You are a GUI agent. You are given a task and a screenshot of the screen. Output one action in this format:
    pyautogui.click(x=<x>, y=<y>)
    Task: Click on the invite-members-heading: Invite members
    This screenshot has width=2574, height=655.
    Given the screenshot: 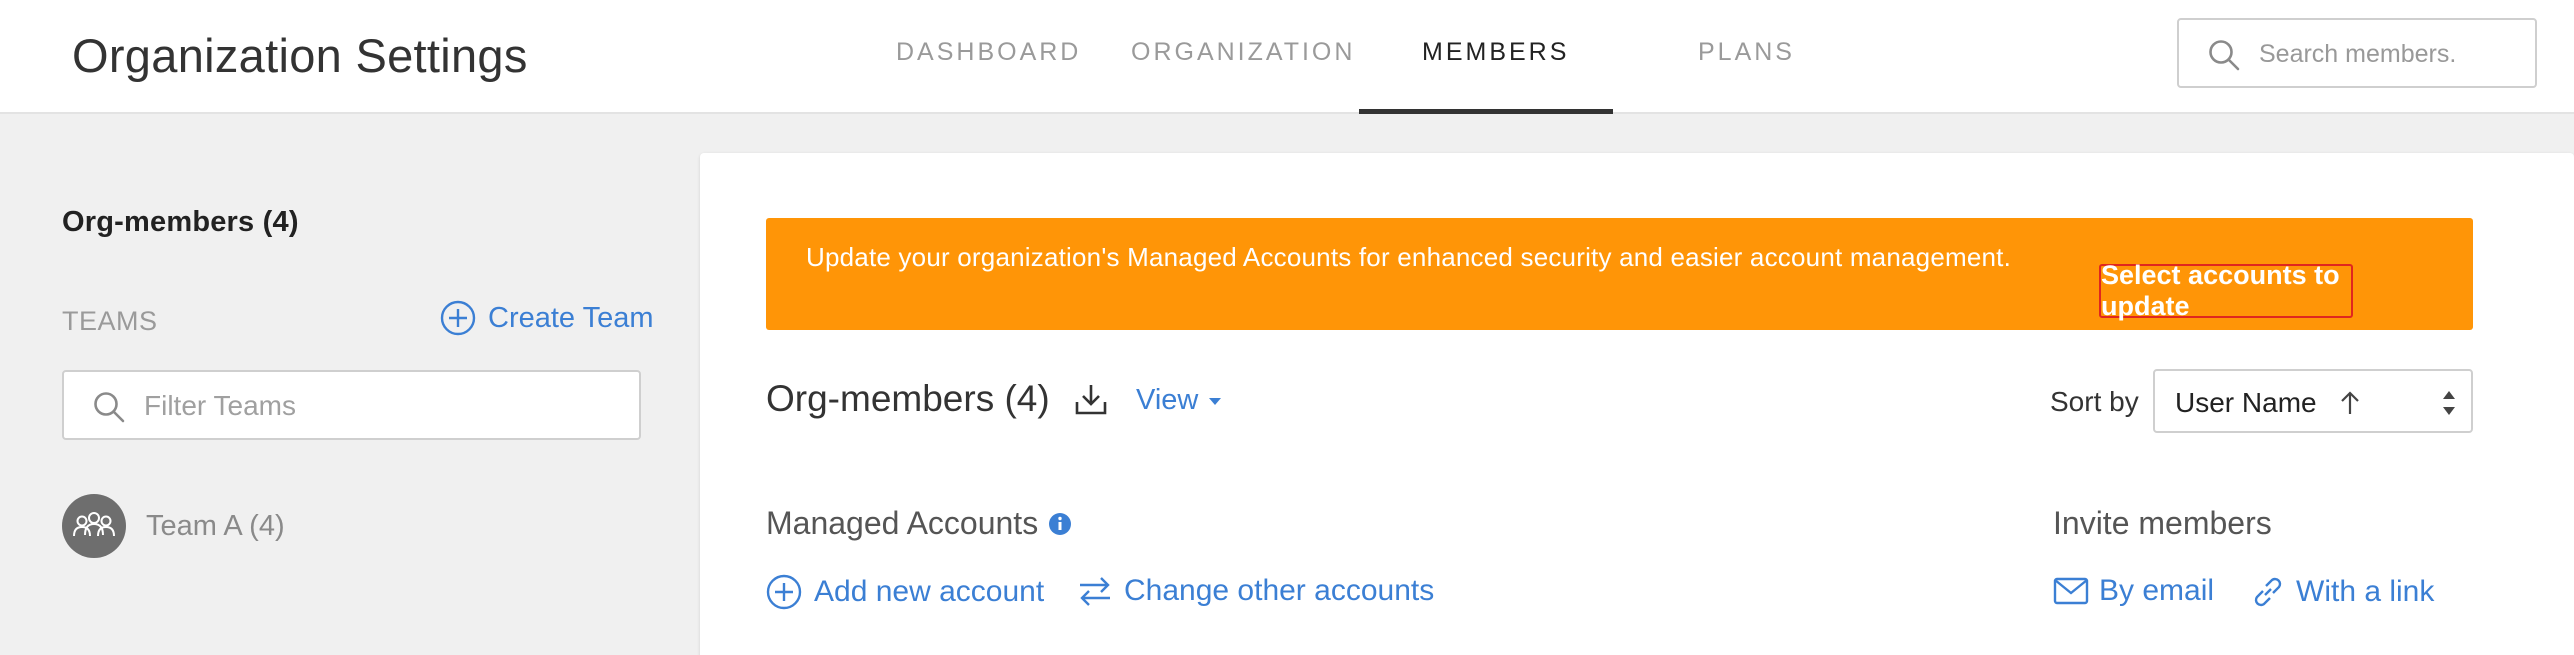 What is the action you would take?
    pyautogui.click(x=2162, y=523)
    